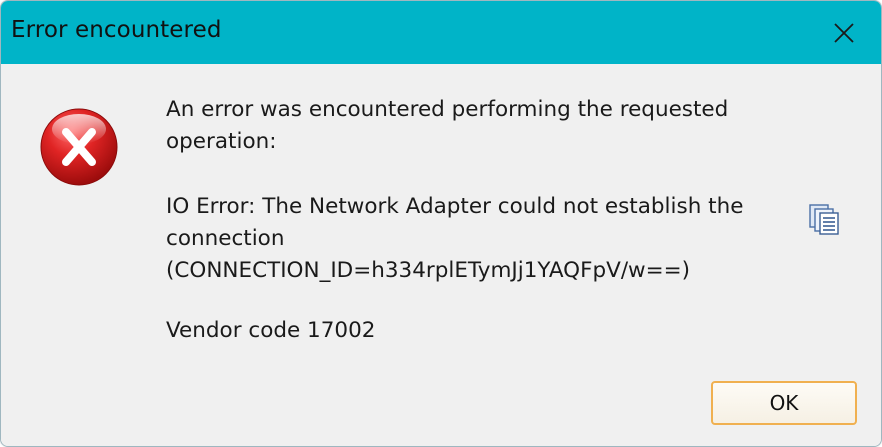 The height and width of the screenshot is (447, 882). What do you see at coordinates (441, 32) in the screenshot?
I see `title-bar: Error encountered` at bounding box center [441, 32].